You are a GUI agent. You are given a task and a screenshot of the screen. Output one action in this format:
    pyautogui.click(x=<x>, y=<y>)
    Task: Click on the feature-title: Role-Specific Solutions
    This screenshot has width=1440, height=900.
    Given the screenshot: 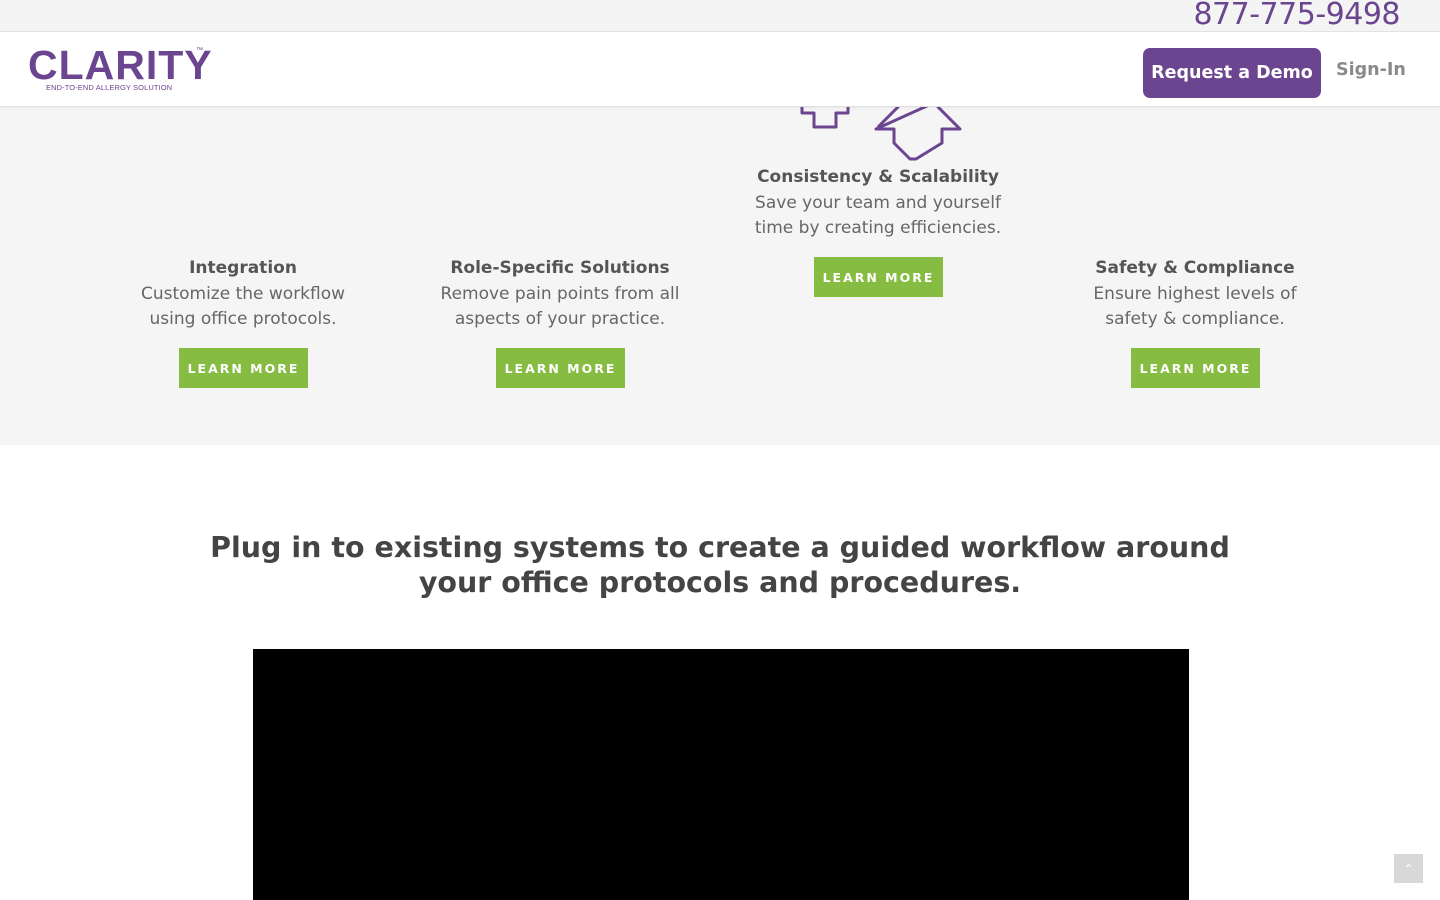 What is the action you would take?
    pyautogui.click(x=560, y=268)
    